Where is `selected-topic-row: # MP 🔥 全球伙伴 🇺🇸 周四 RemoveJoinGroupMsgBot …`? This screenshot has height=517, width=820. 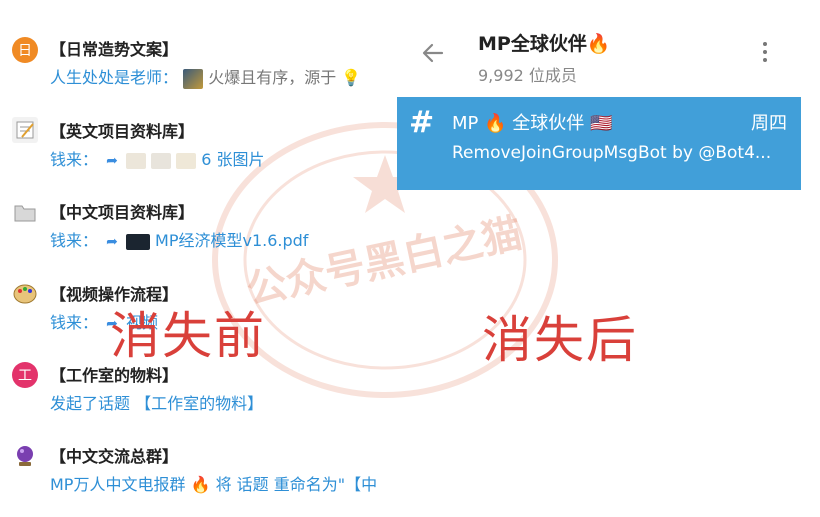 selected-topic-row: # MP 🔥 全球伙伴 🇺🇸 周四 RemoveJoinGroupMsgBot … is located at coordinates (599, 143).